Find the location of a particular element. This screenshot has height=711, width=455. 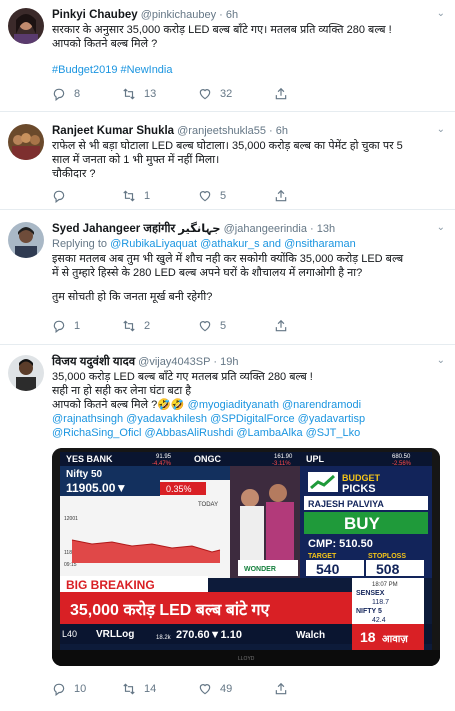

display-name: Syed Jahangeer जहांगीर جہانگیر is located at coordinates (136, 229).